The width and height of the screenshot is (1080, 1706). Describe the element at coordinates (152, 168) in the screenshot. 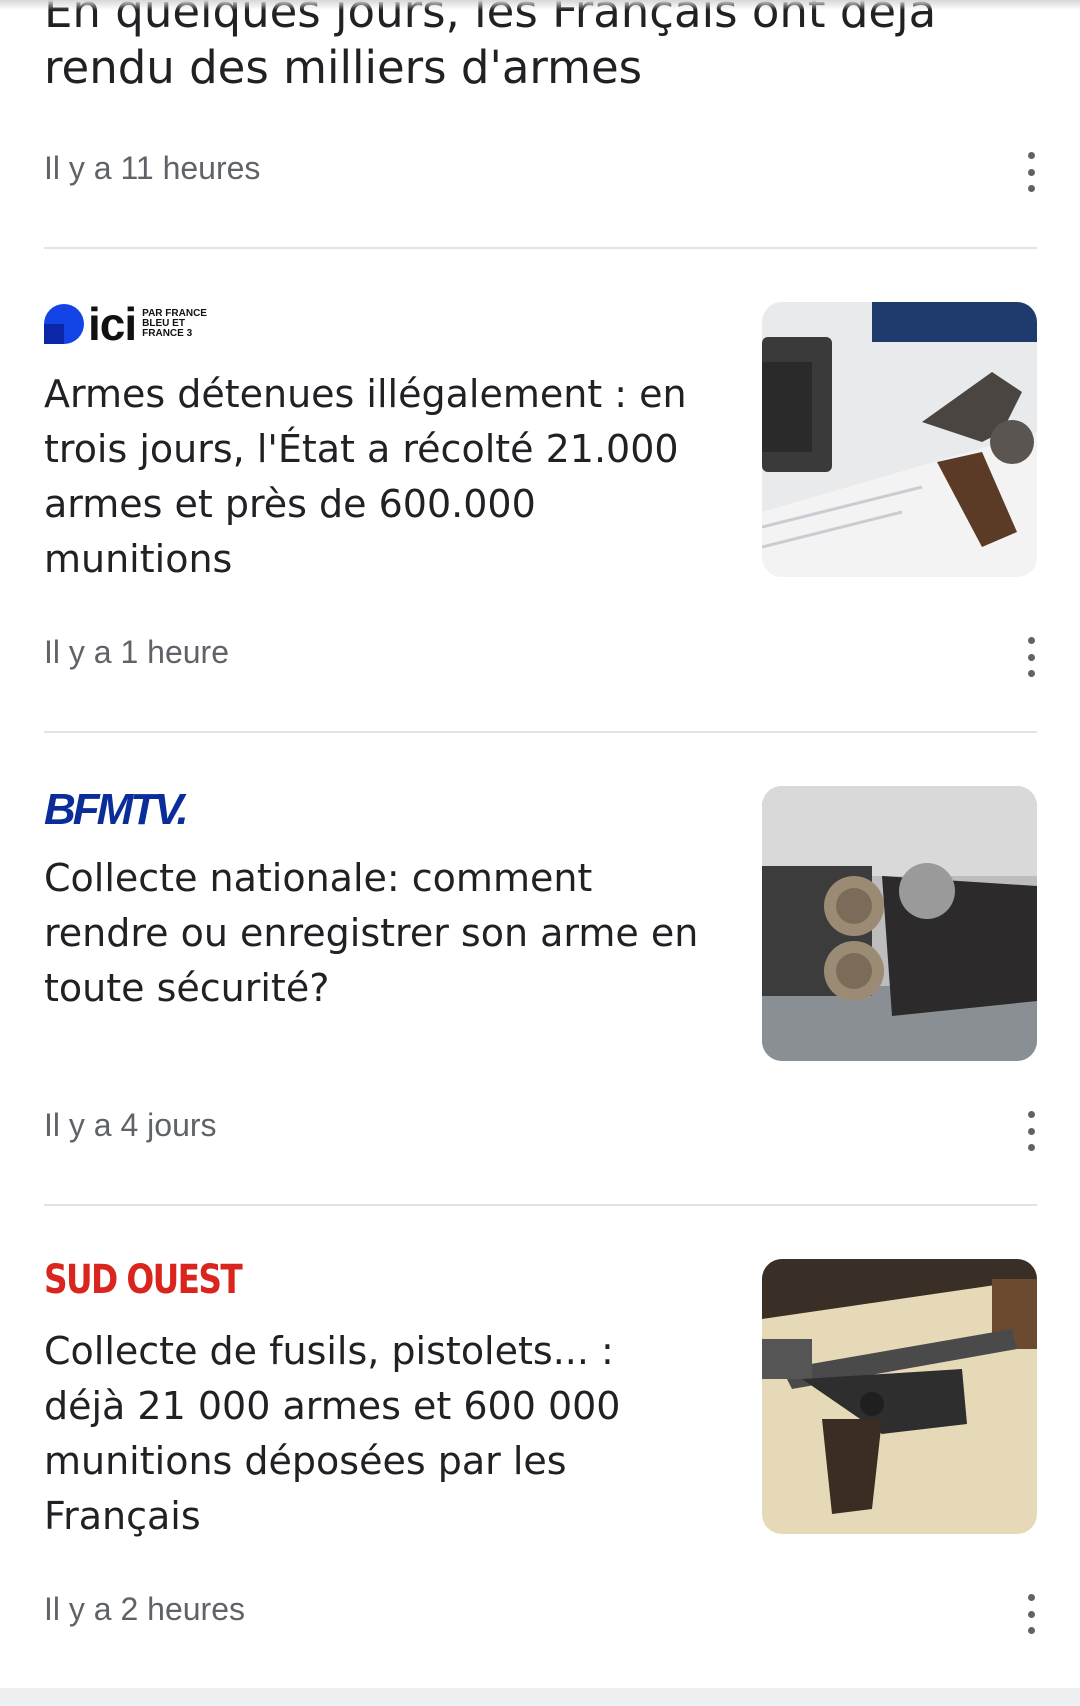

I see `article-time: Il y a 11 heures` at that location.